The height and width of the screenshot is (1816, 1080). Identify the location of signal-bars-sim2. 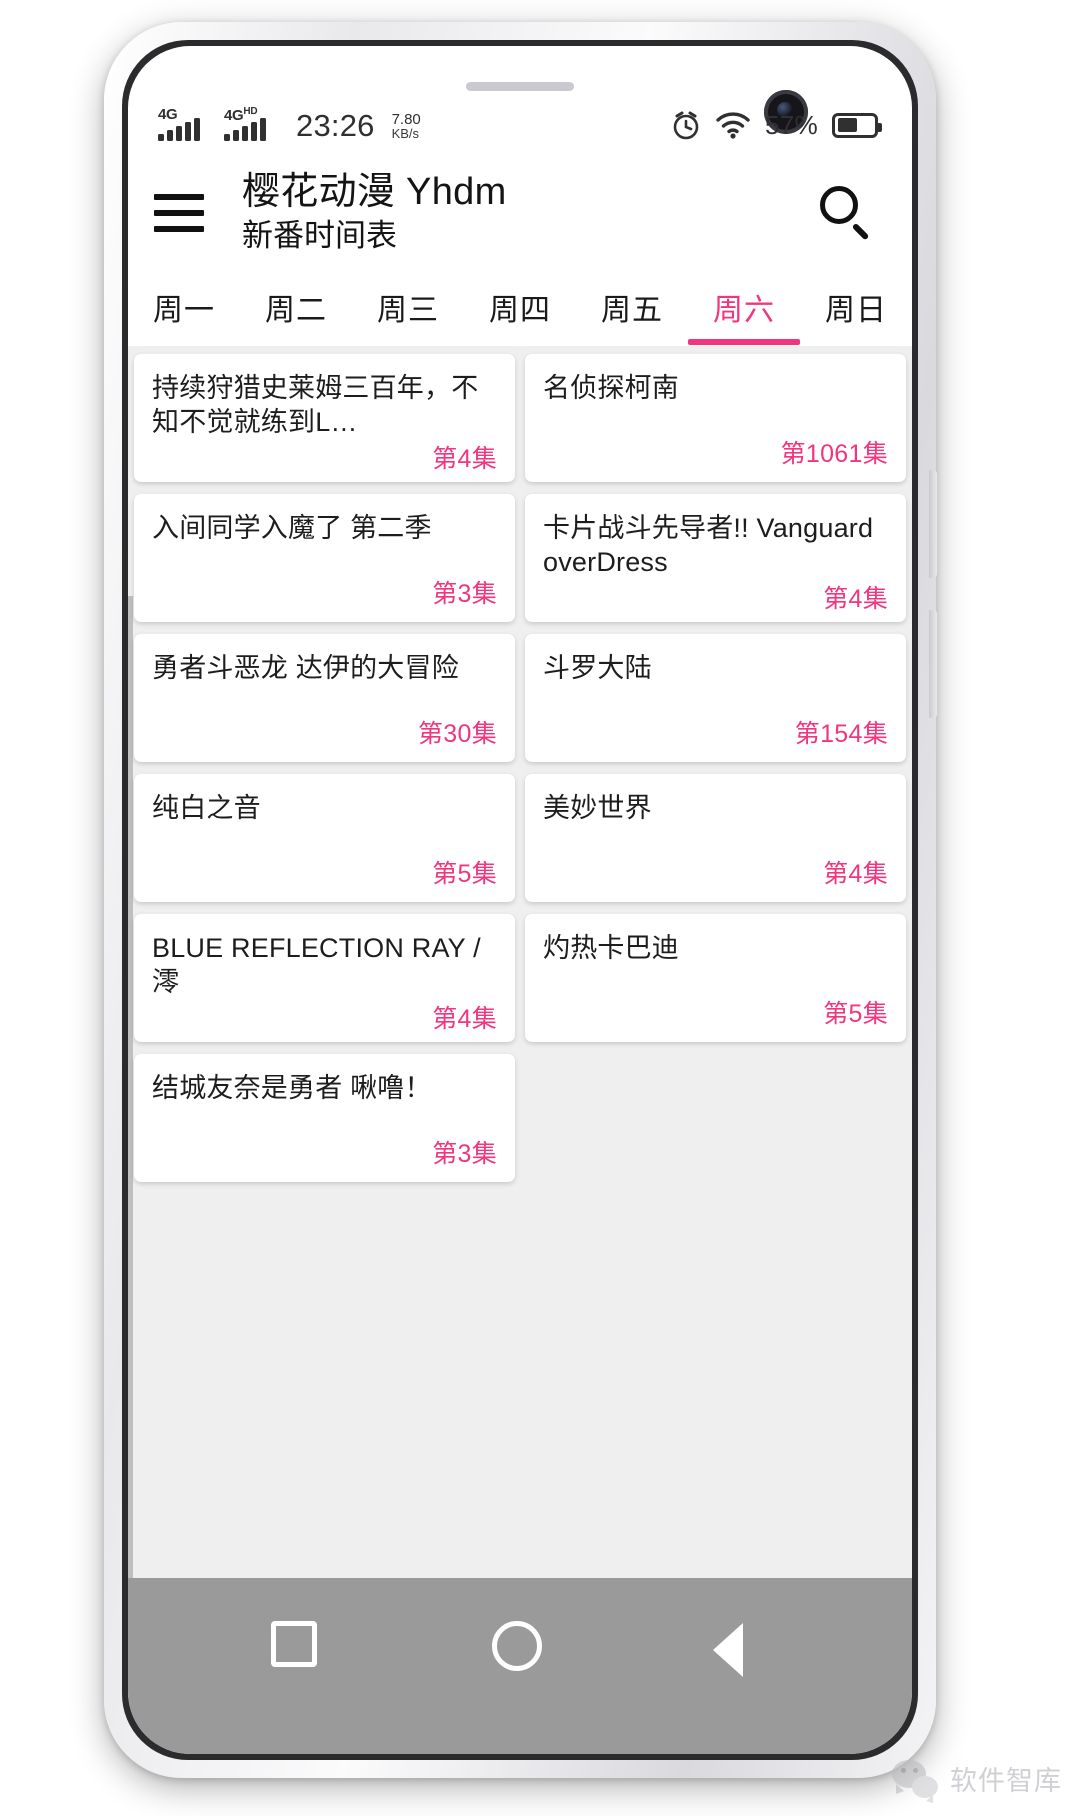
(245, 129).